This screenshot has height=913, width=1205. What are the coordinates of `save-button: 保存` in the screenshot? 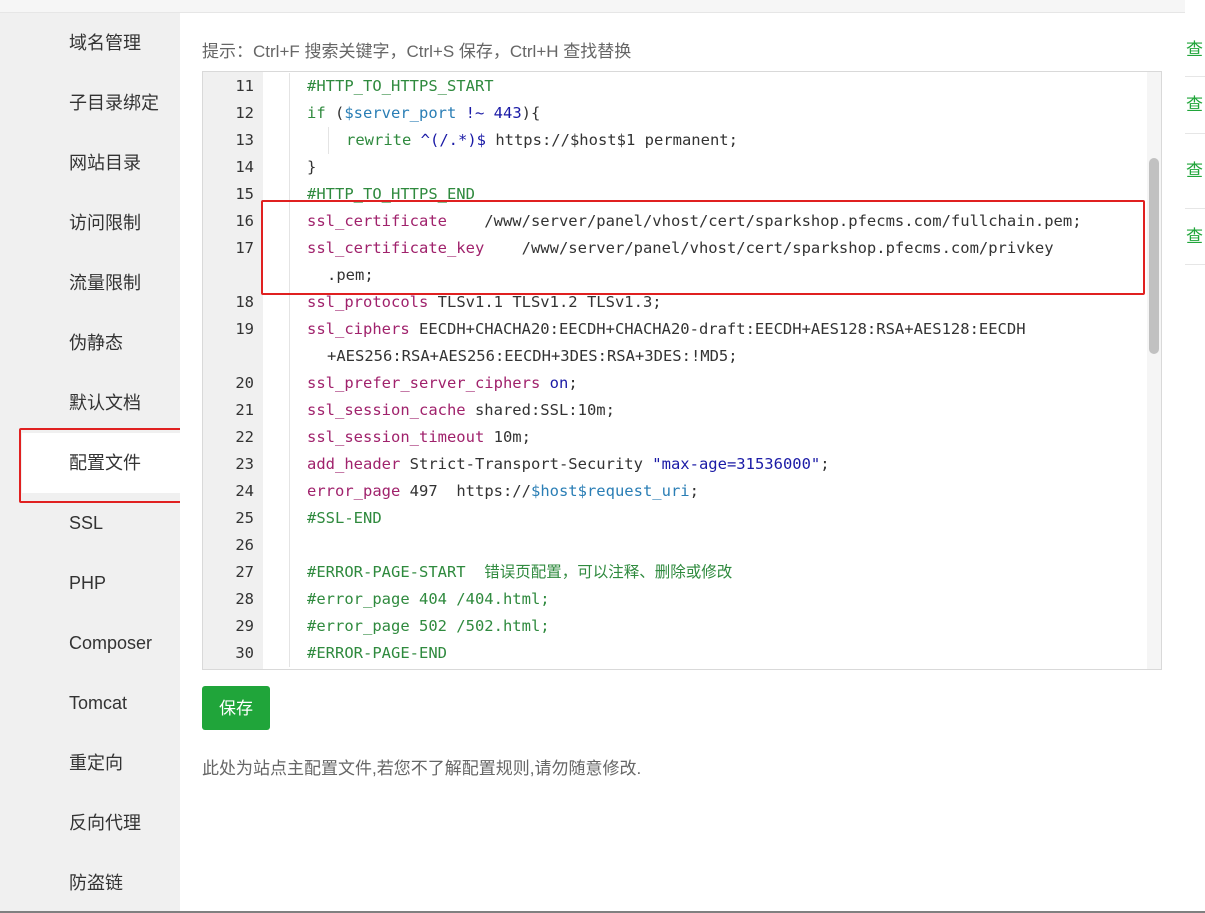 It's located at (236, 708).